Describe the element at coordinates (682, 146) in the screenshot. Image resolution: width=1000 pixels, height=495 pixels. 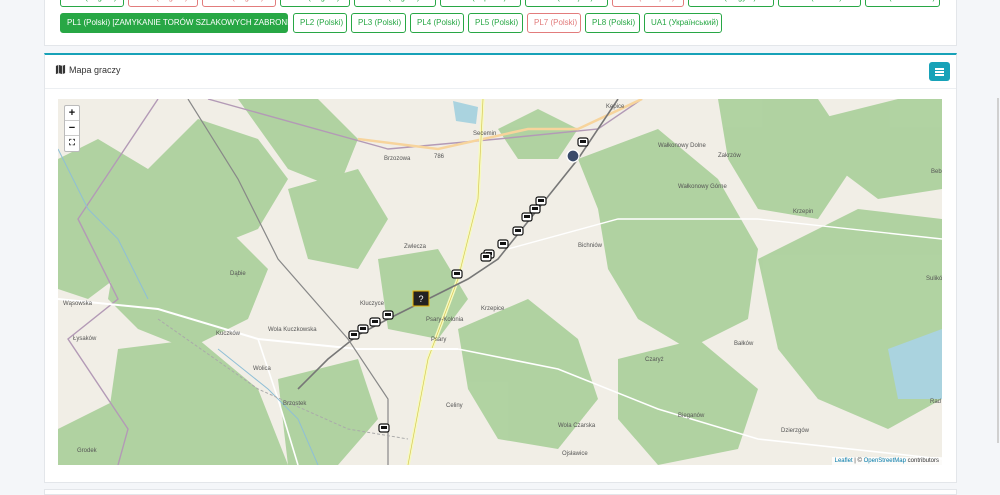
I see `map-place-label: Wałkonowy Dolne` at that location.